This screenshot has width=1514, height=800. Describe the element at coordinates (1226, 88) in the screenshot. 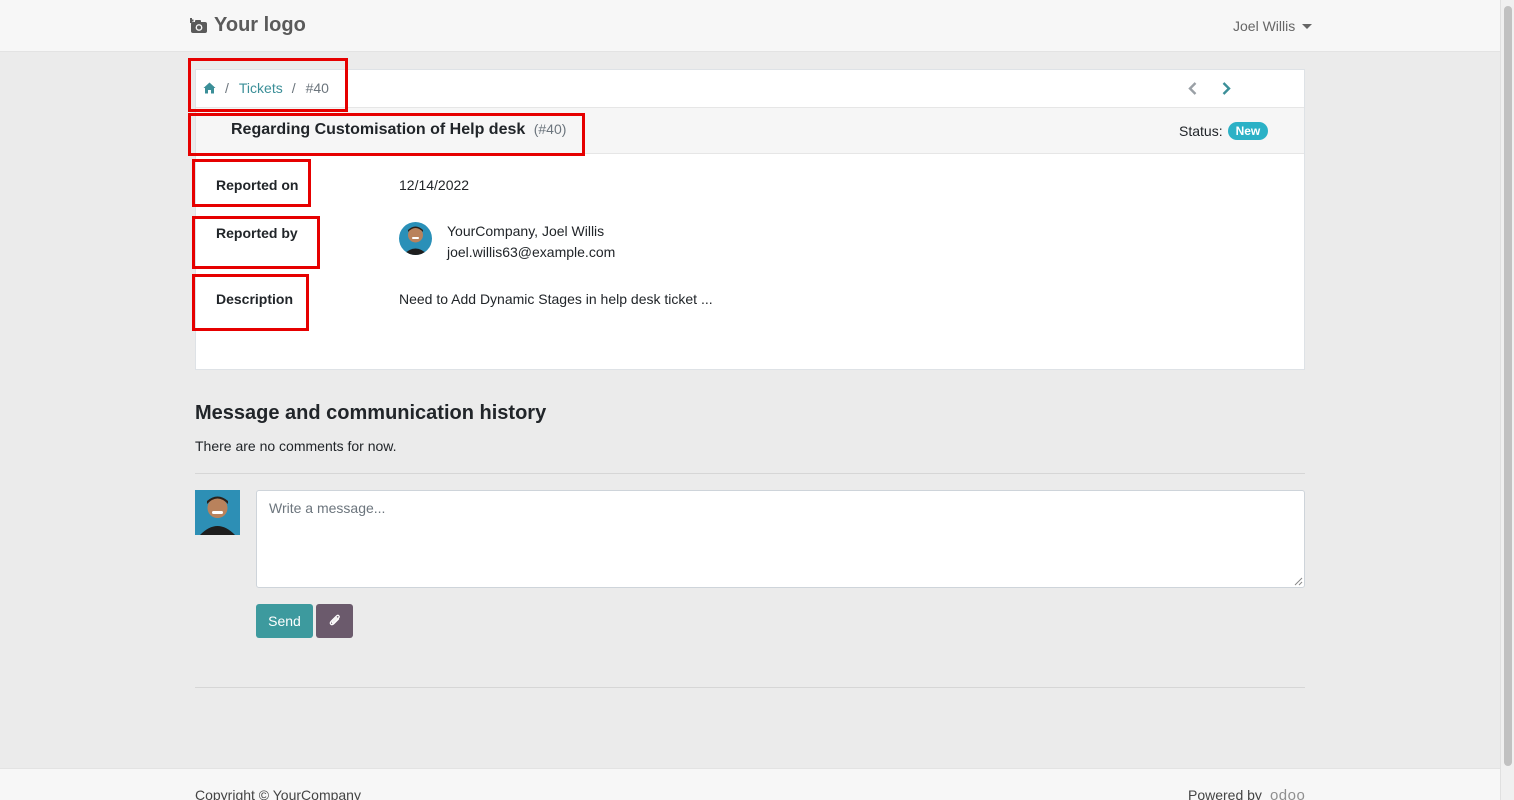

I see `chevron-right-icon` at that location.